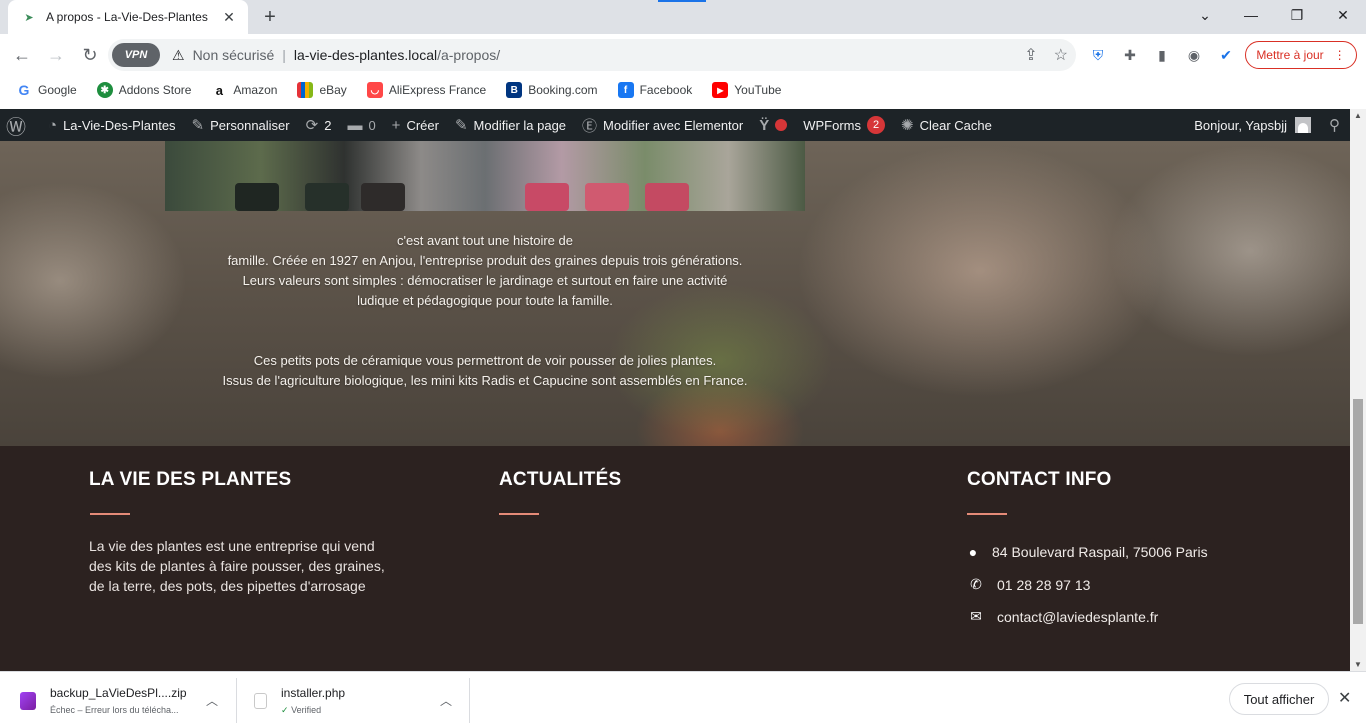 This screenshot has height=728, width=1366. I want to click on bookmark-youtube: ▶ YouTube, so click(746, 90).